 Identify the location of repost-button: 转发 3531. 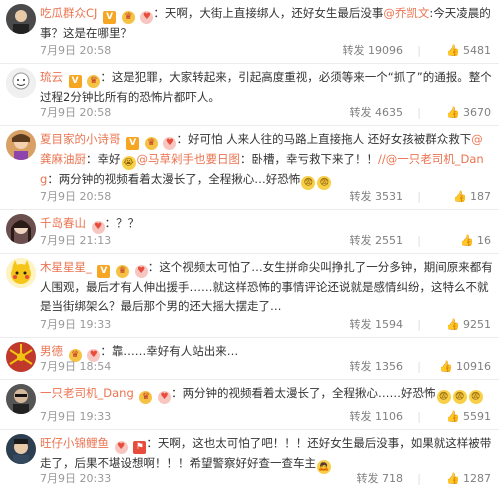
(377, 197).